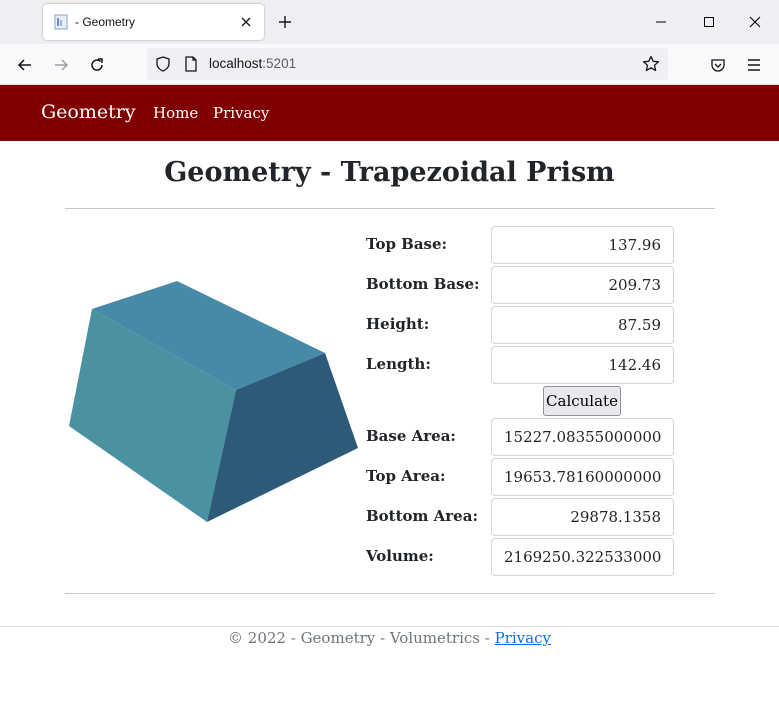 The image size is (779, 714). I want to click on bottom-divider, so click(390, 593).